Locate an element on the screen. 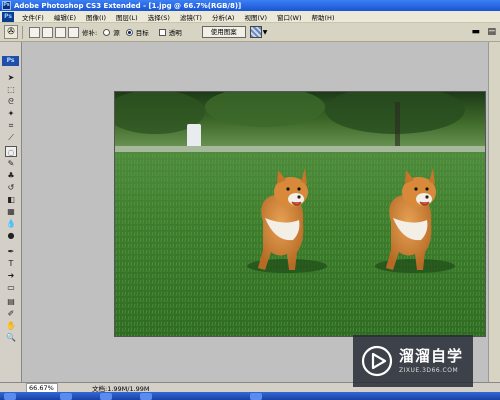  lasso-tool-icon: ᘓ is located at coordinates (11, 101).